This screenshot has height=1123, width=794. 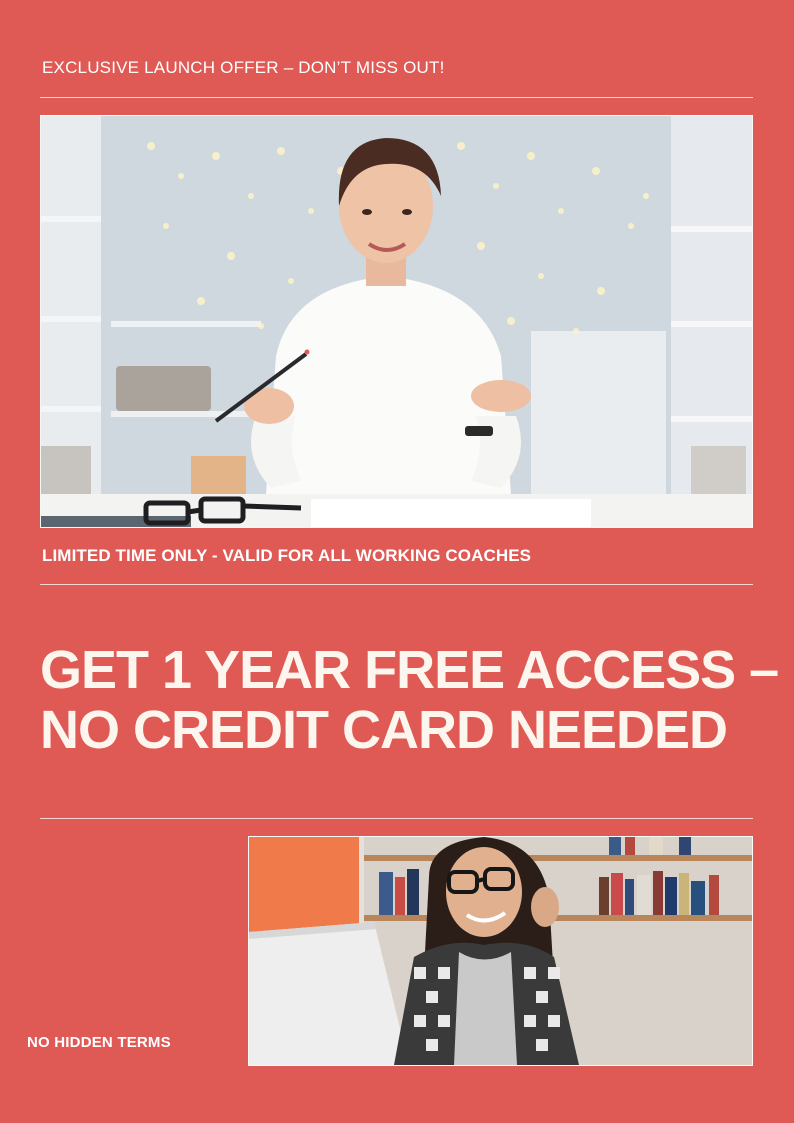 What do you see at coordinates (409, 670) in the screenshot?
I see `headline-line-1: GET 1 YEAR FREE ACCESS –` at bounding box center [409, 670].